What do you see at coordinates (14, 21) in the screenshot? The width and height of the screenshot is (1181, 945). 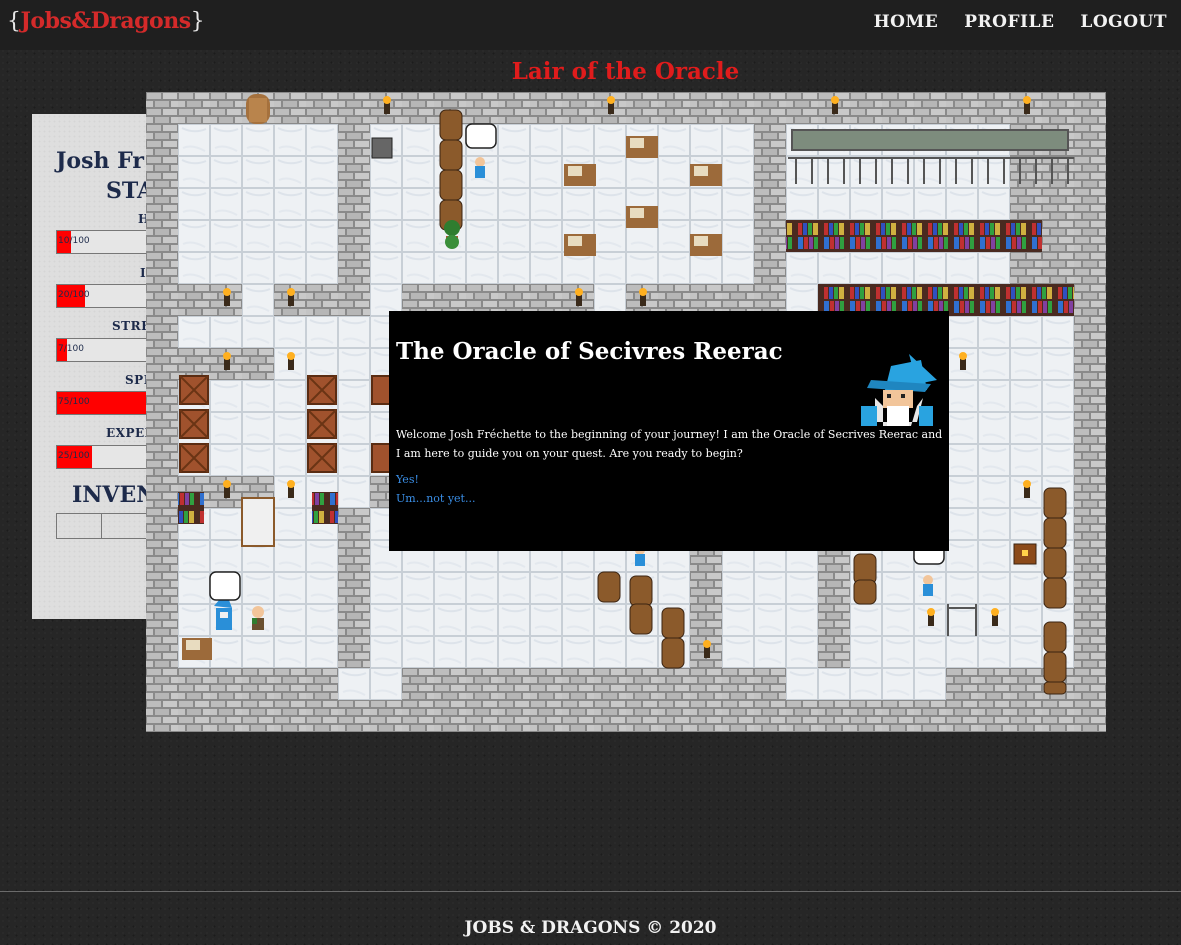 I see `brand-brace-open: {` at bounding box center [14, 21].